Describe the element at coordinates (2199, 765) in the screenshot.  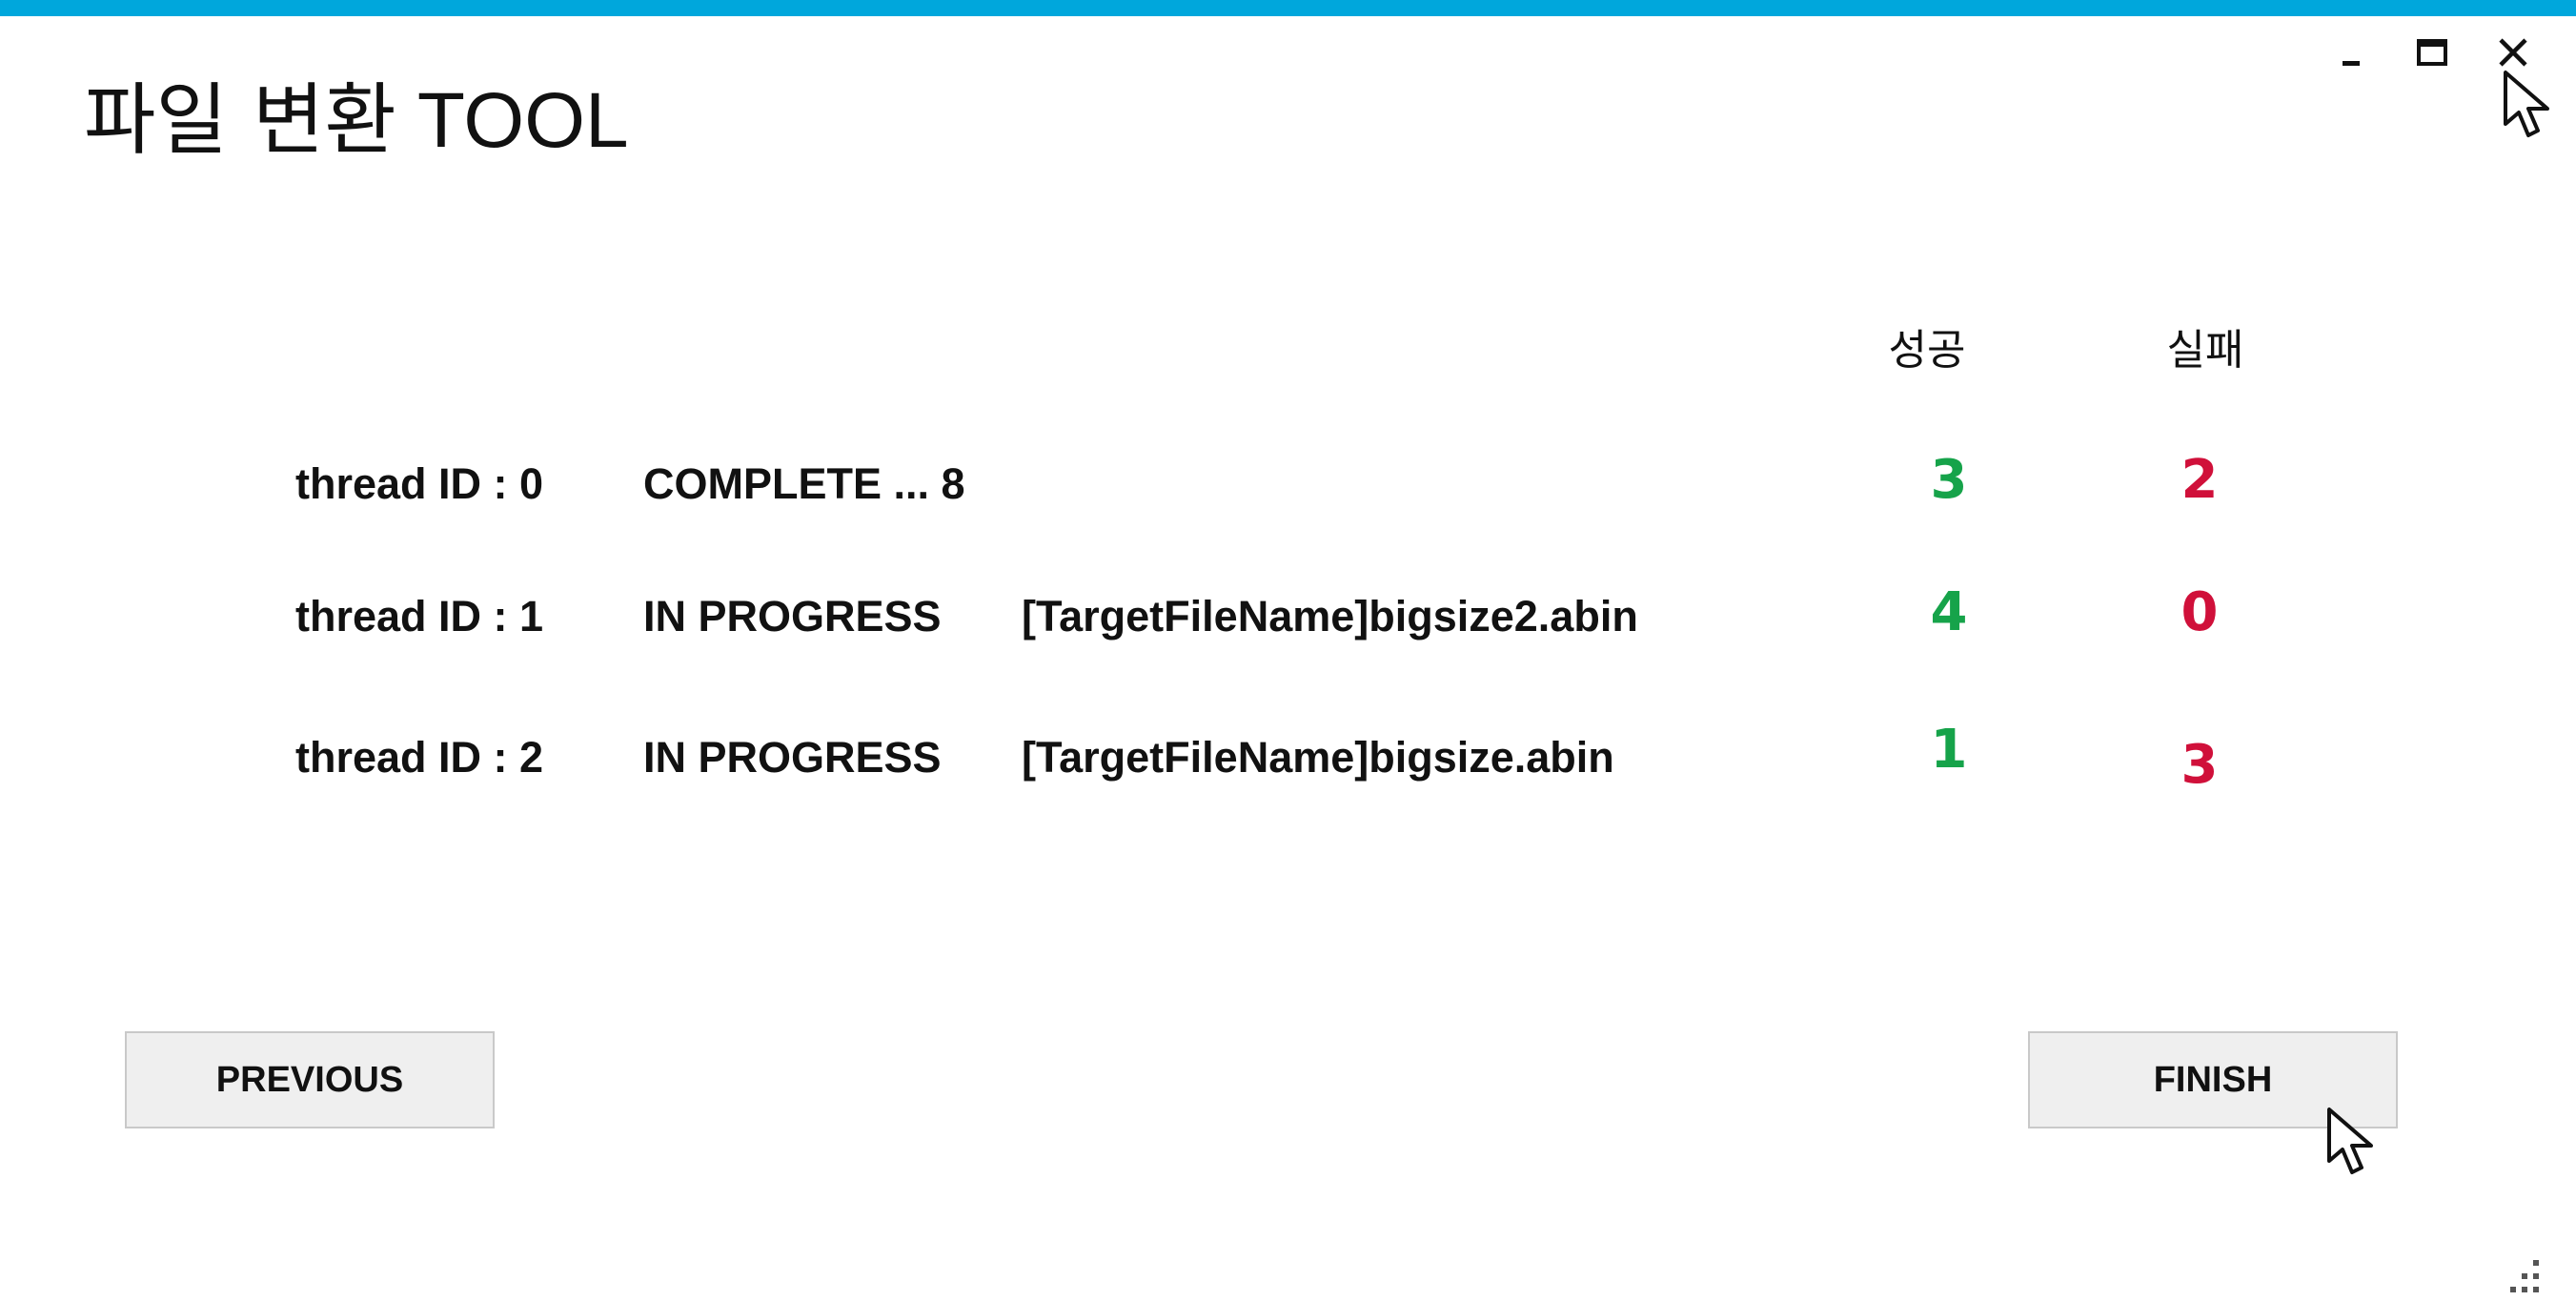
I see `fail-count: 3` at that location.